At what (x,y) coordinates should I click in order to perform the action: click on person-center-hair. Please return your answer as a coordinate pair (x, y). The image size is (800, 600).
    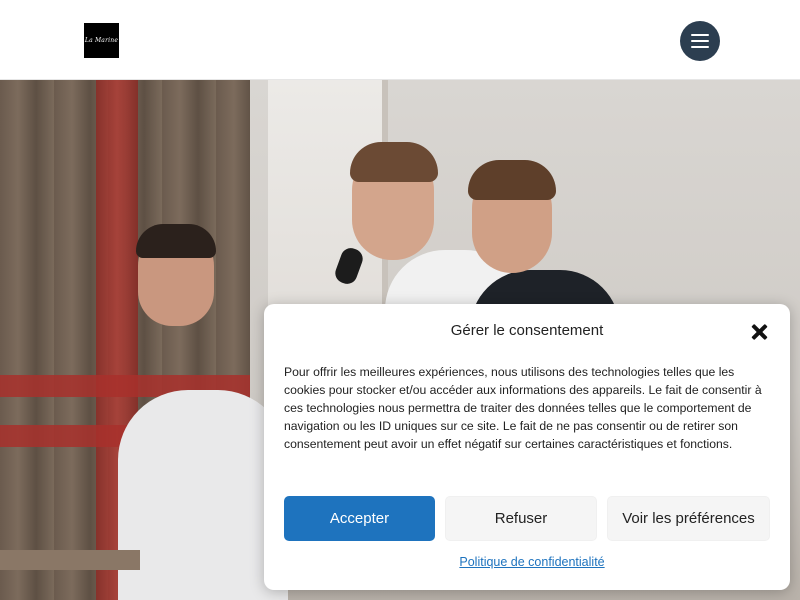
    Looking at the image, I should click on (394, 162).